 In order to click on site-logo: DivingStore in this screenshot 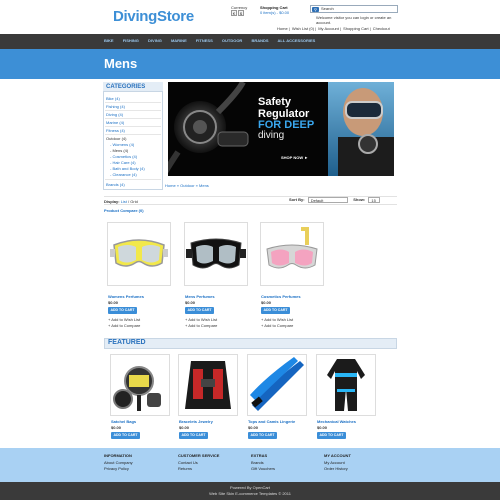, I will do `click(153, 16)`.